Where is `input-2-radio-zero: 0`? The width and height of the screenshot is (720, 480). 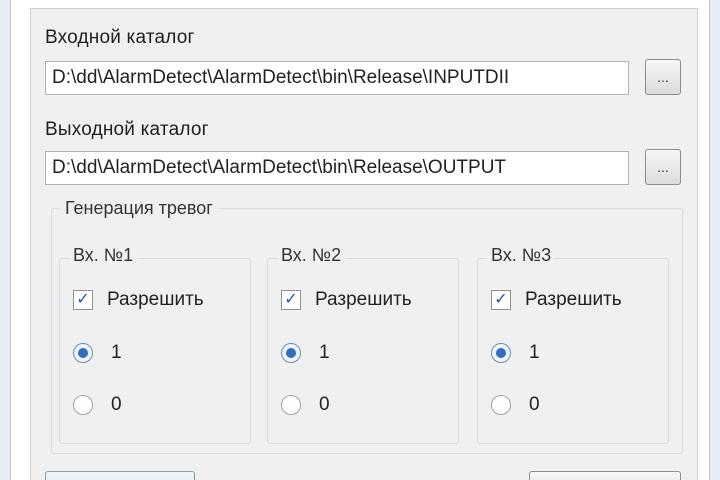 input-2-radio-zero: 0 is located at coordinates (305, 405).